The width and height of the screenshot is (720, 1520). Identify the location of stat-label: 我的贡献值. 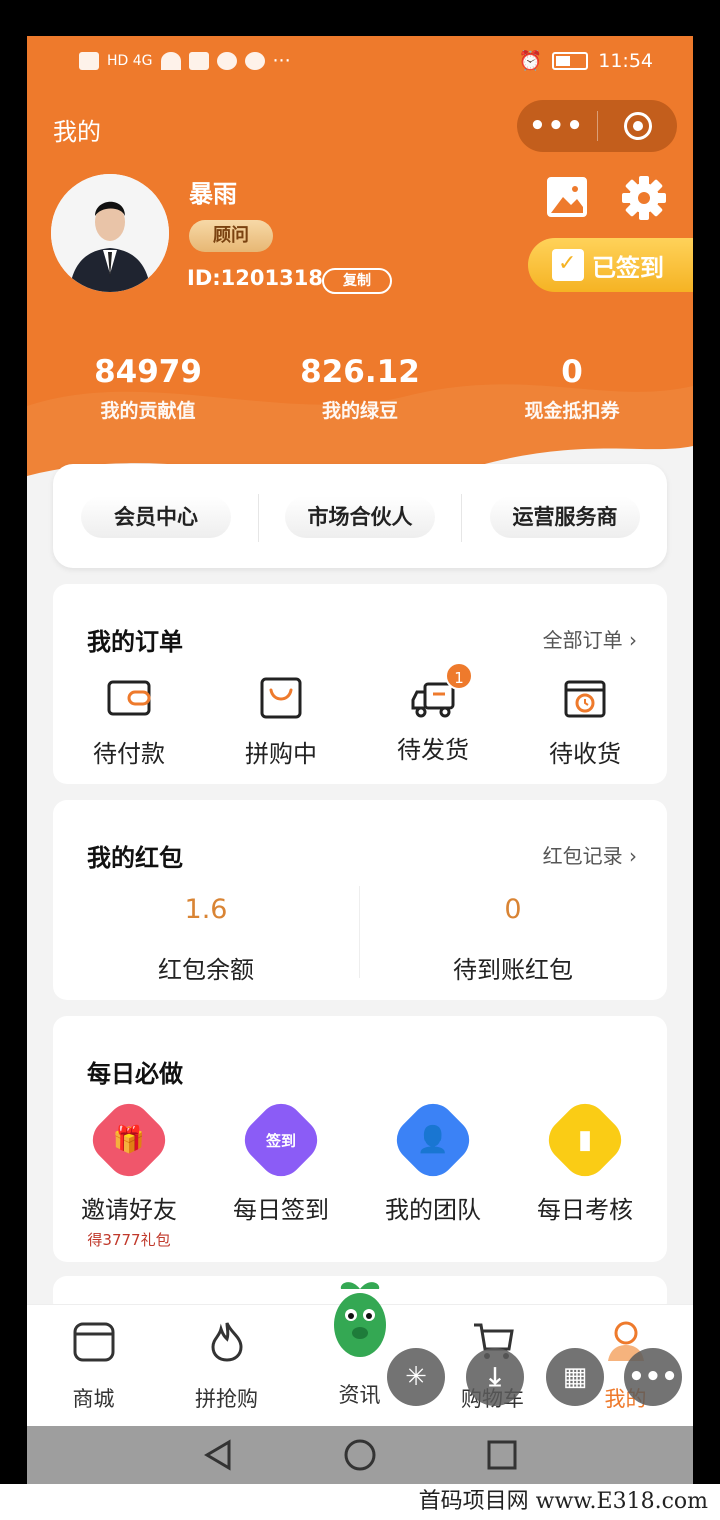
(148, 411).